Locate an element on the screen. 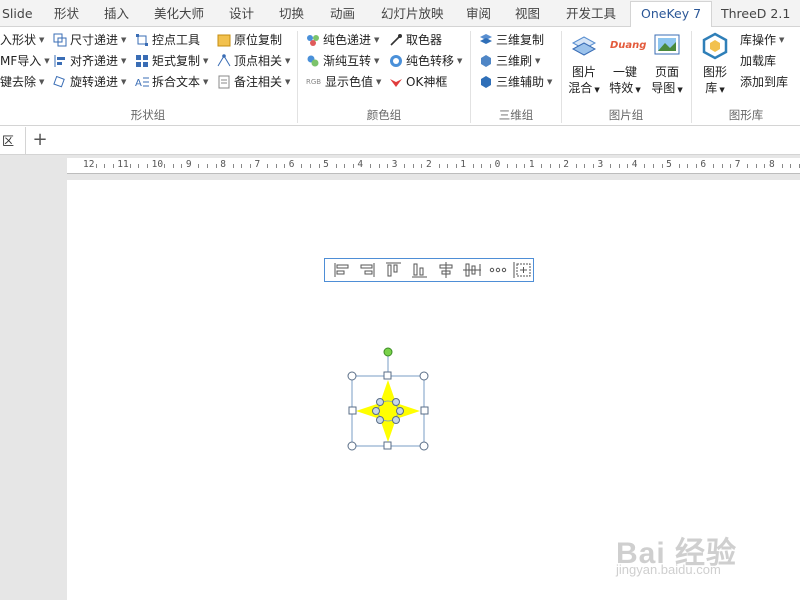 This screenshot has height=600, width=800. tab-slideshow: 幻灯片放映 is located at coordinates (412, 13).